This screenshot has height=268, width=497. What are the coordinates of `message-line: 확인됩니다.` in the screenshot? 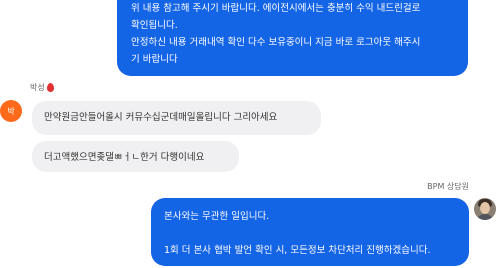 It's located at (154, 25).